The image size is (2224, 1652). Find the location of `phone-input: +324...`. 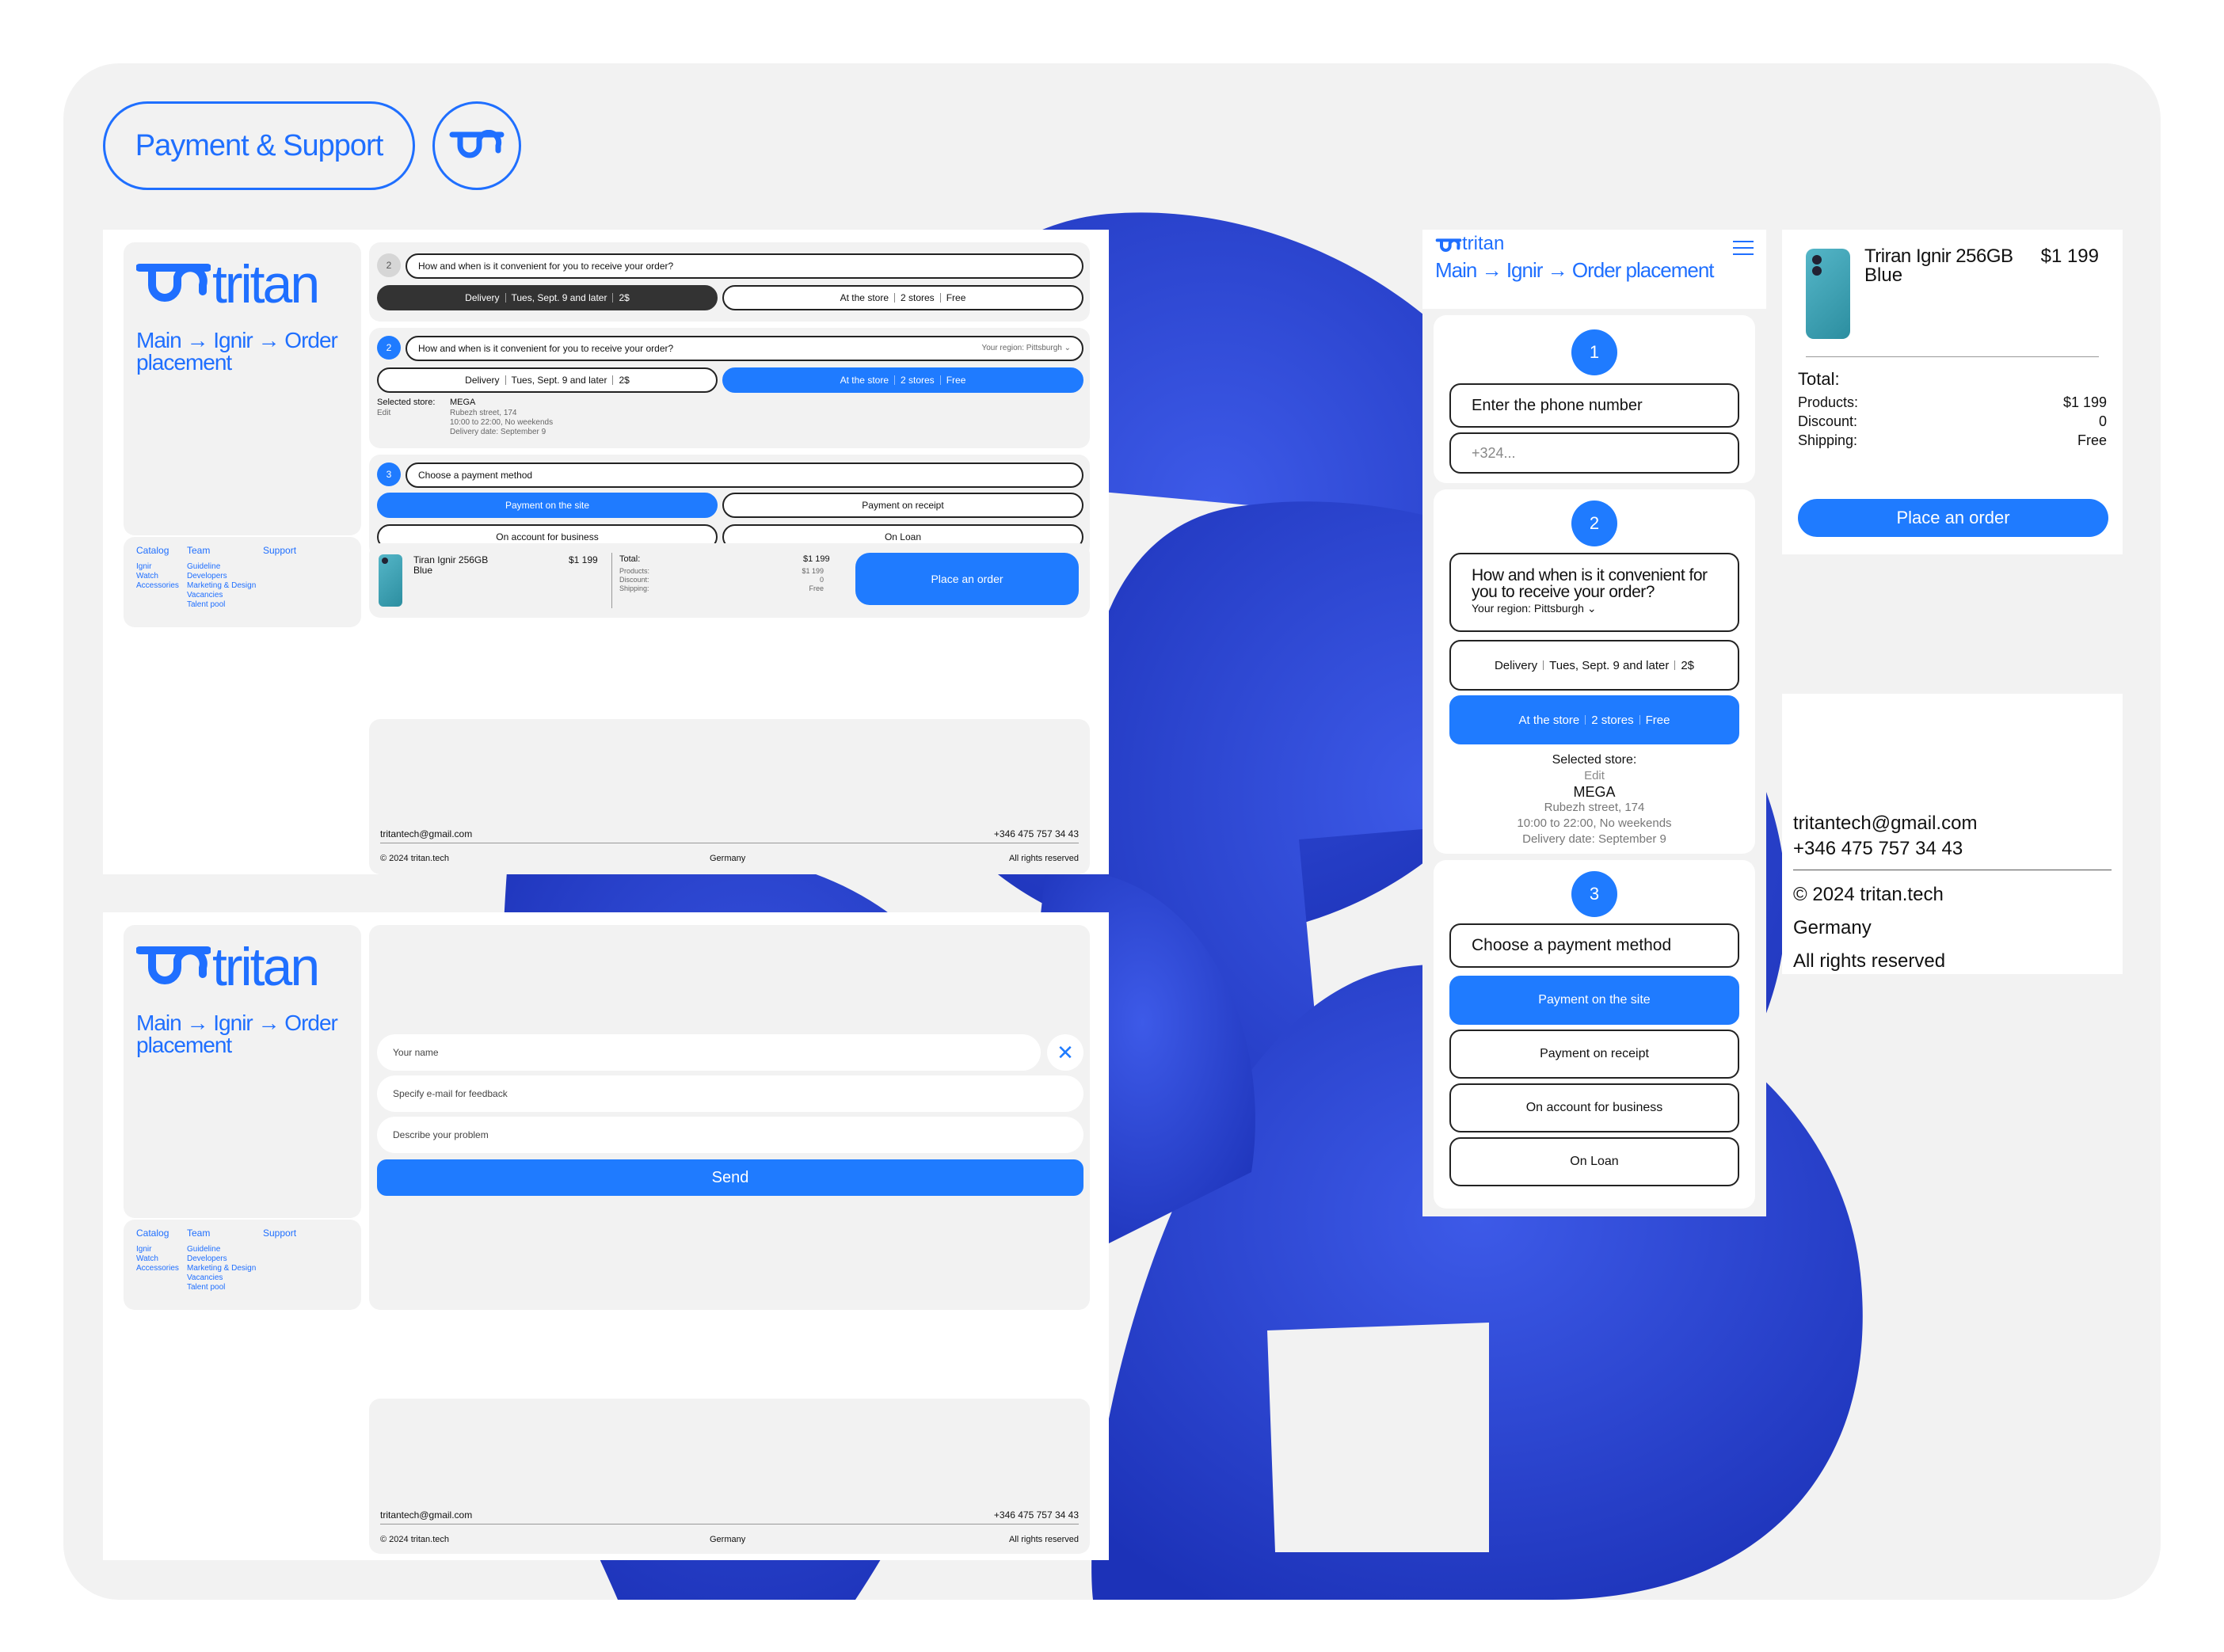

phone-input: +324... is located at coordinates (1594, 453).